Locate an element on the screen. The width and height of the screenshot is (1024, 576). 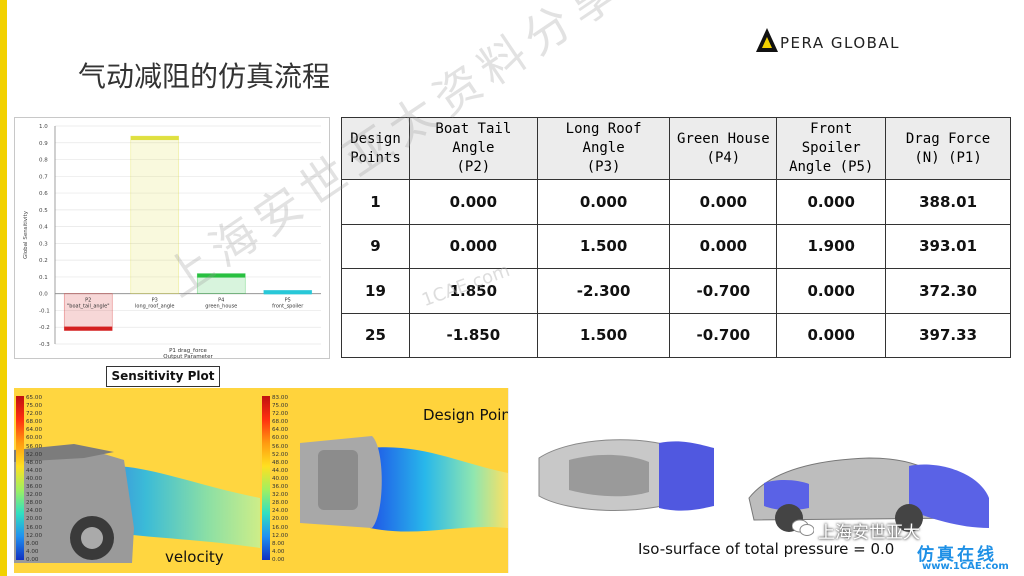
table-header-cell: Drag Force (N) (P1) is located at coordinates (948, 148).